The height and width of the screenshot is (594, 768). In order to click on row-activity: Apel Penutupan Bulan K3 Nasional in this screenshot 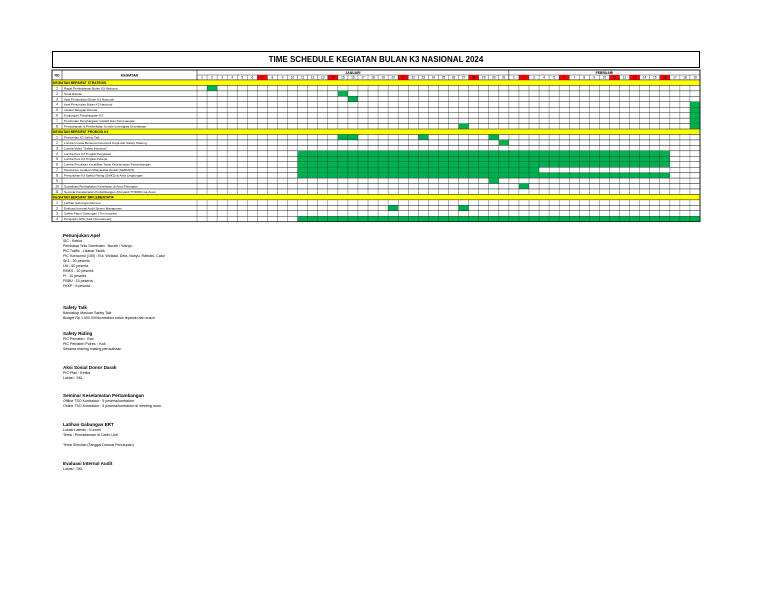, I will do `click(88, 105)`.